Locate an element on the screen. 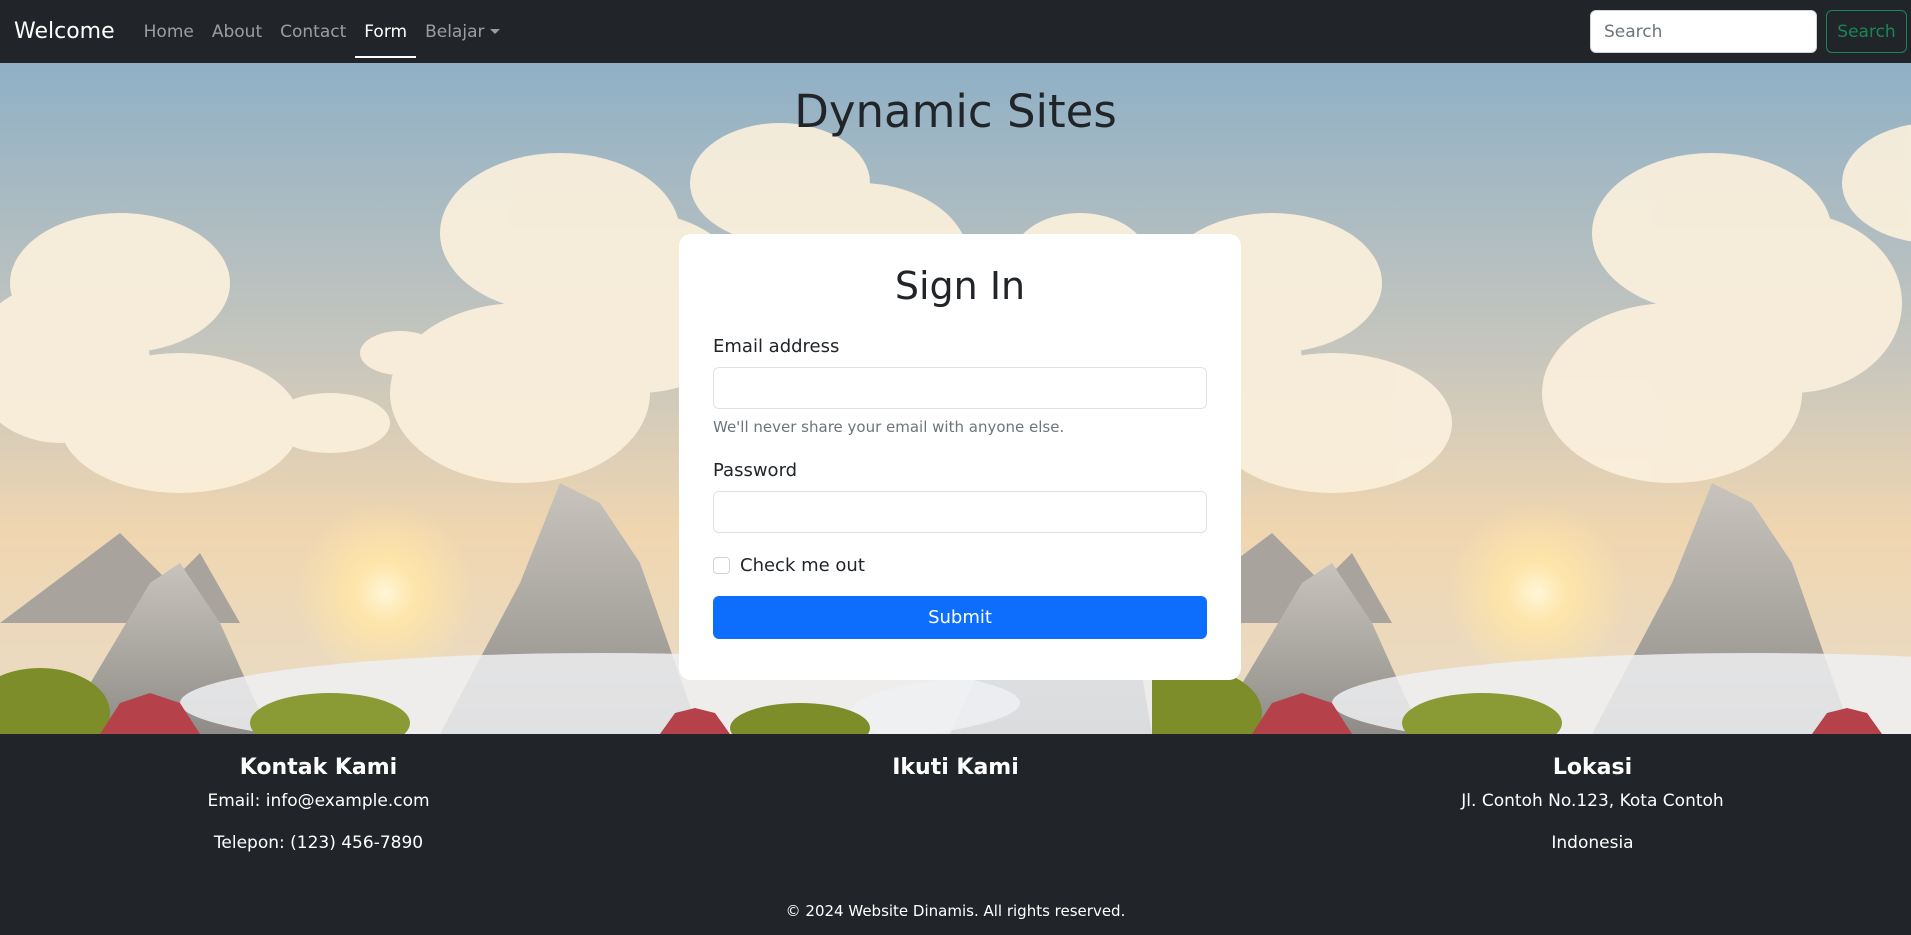 This screenshot has height=935, width=1911. nav-links: Home About Contact Form Belajar is located at coordinates (322, 36).